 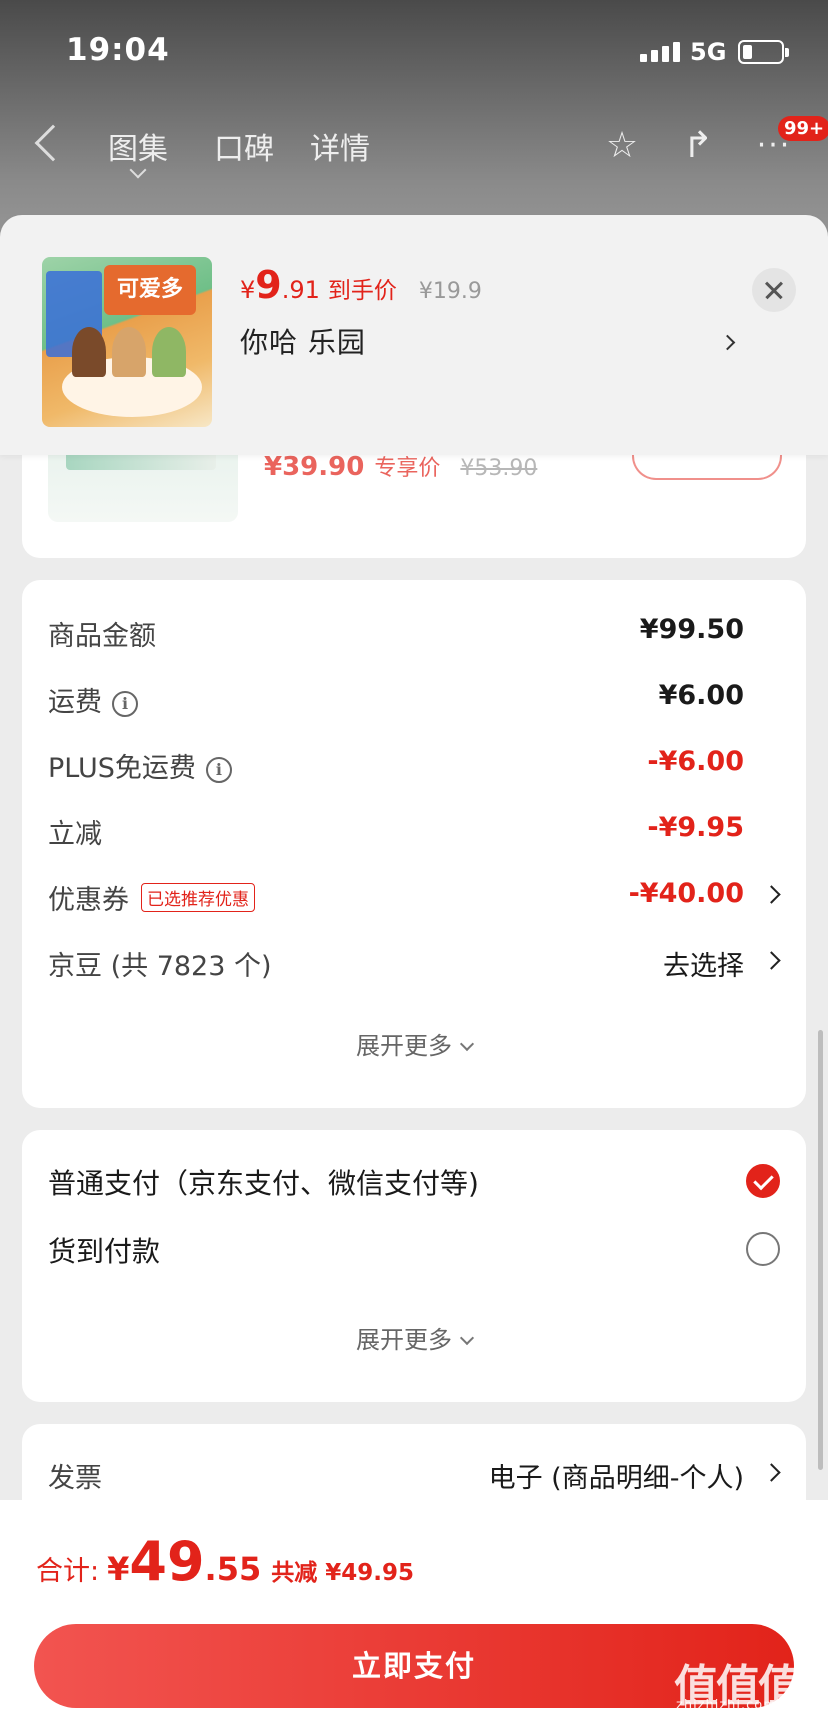 I want to click on row-invoice: 发票 电子 (商品明细-个人), so click(x=414, y=1476).